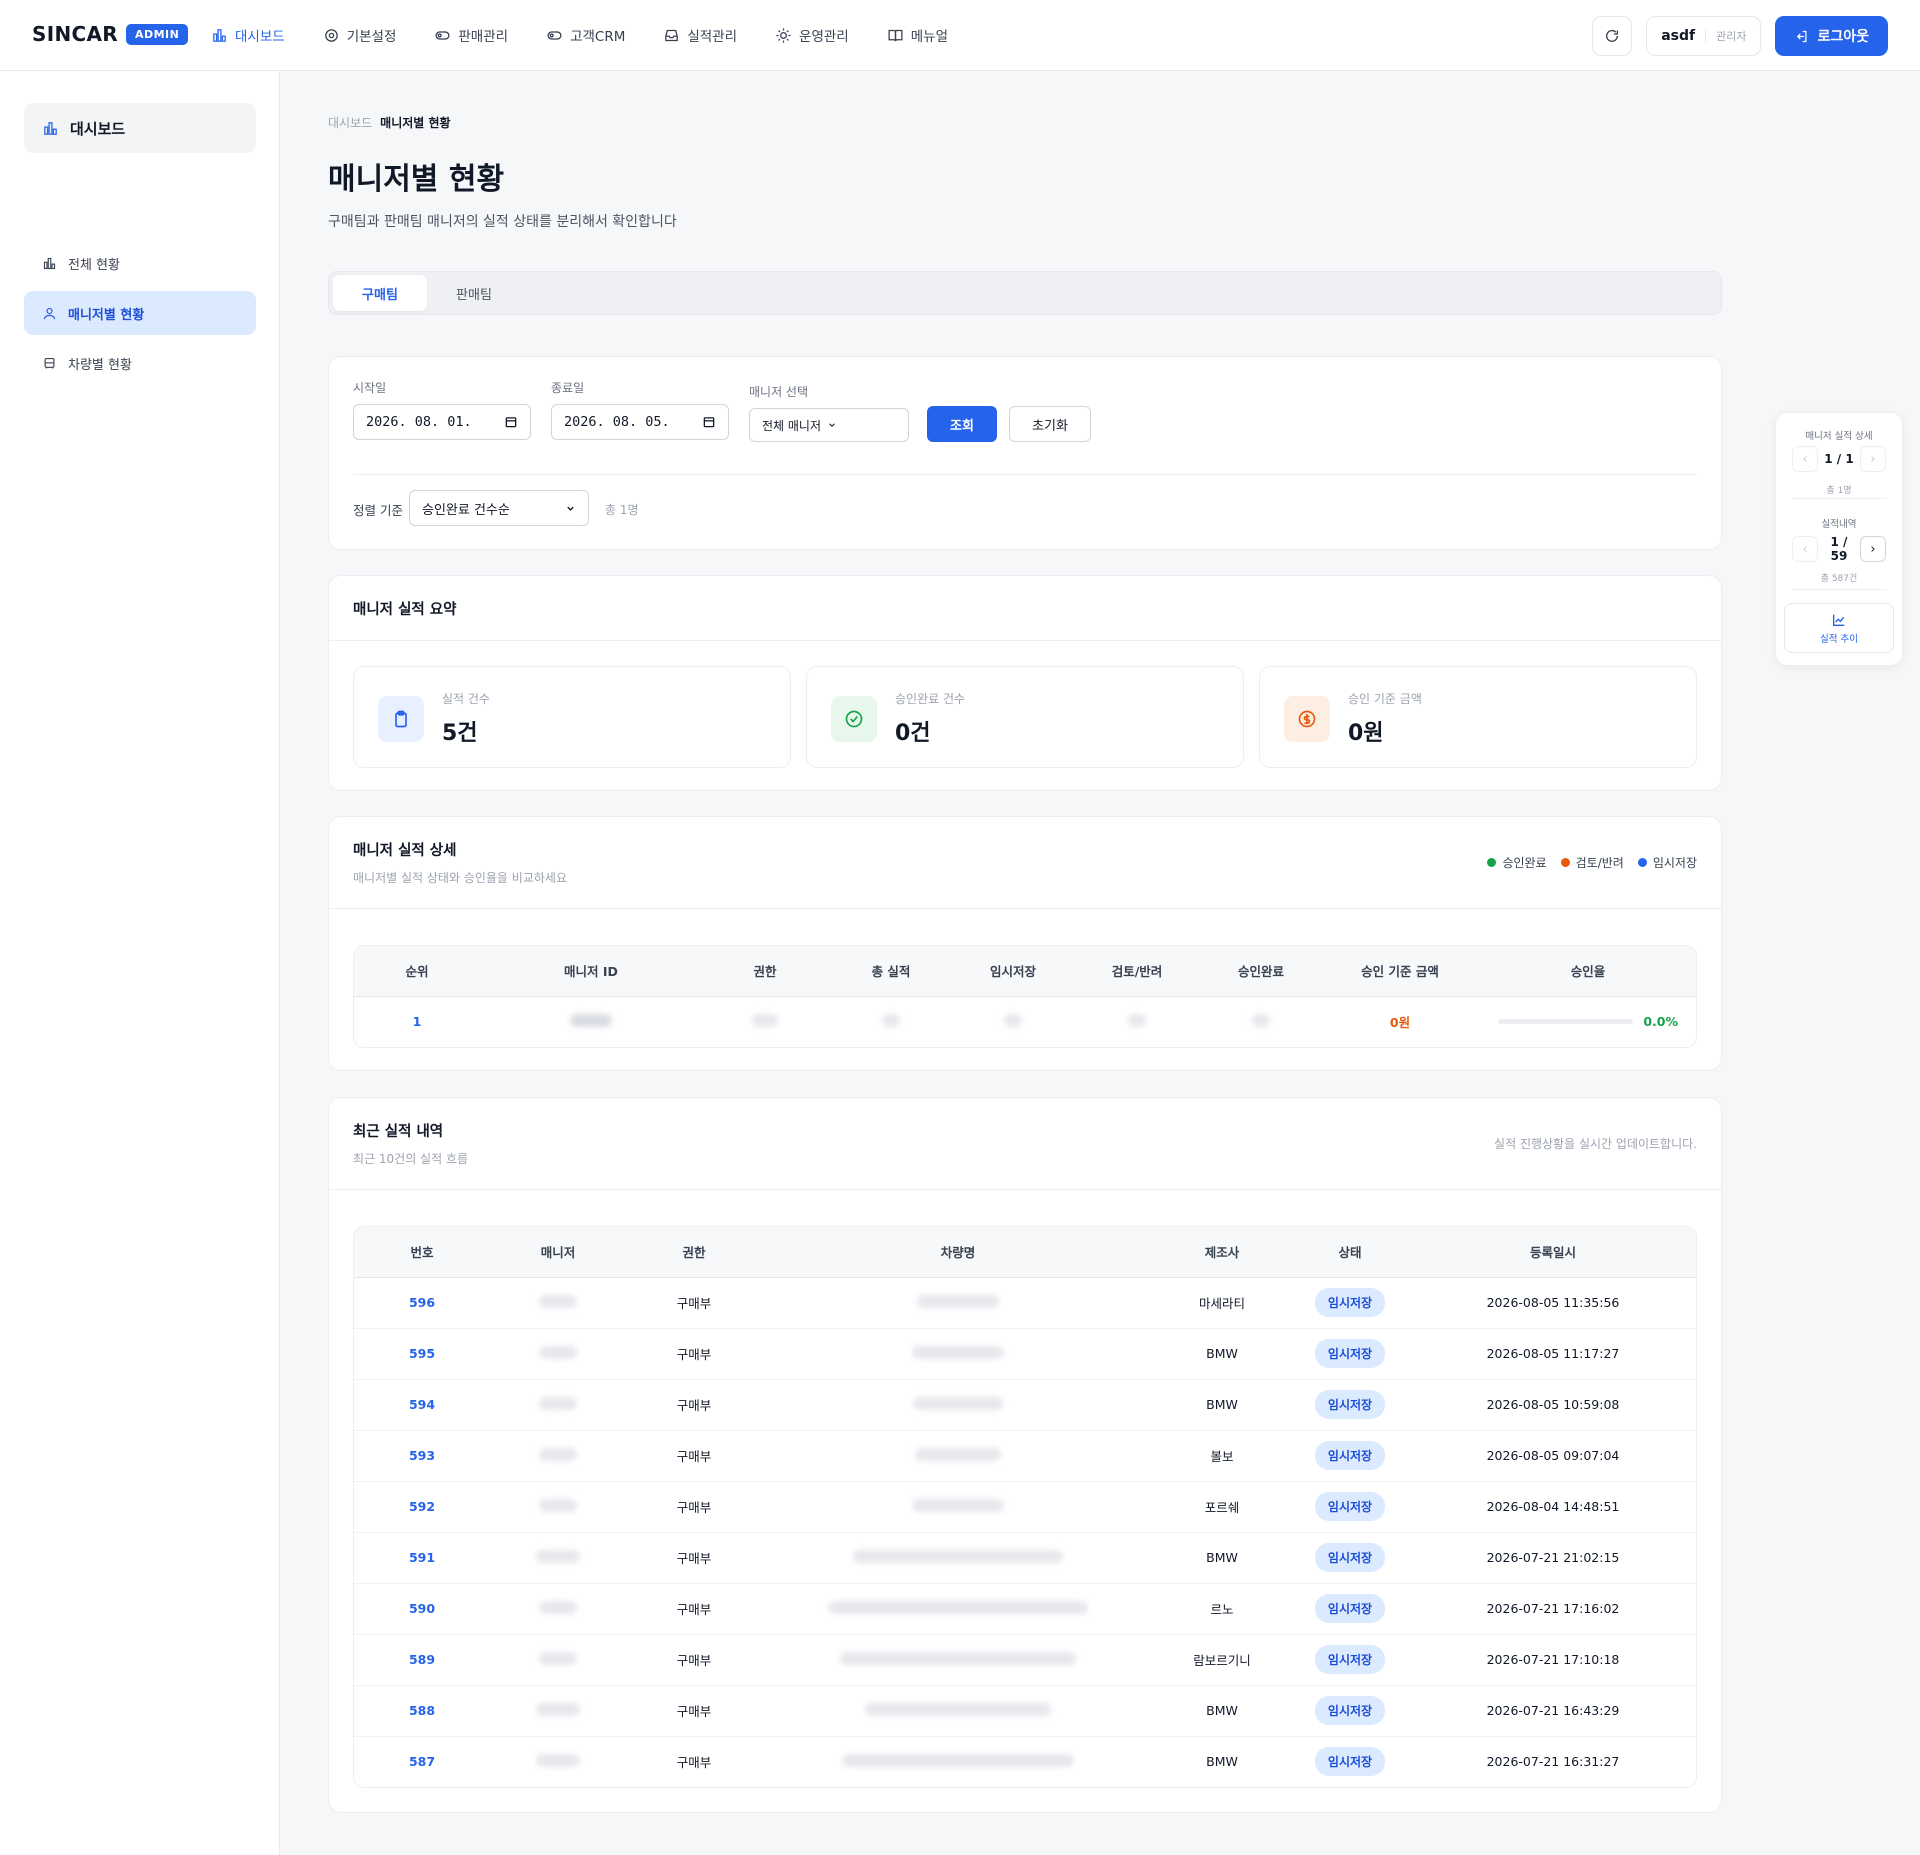 The width and height of the screenshot is (1920, 1855). What do you see at coordinates (140, 363) in the screenshot?
I see `sidebar-item-by-vehicle: 차량별 현황` at bounding box center [140, 363].